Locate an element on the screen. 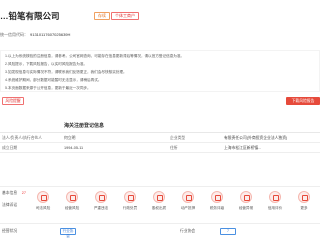  risk-item-label: 严重违法 is located at coordinates (101, 208).